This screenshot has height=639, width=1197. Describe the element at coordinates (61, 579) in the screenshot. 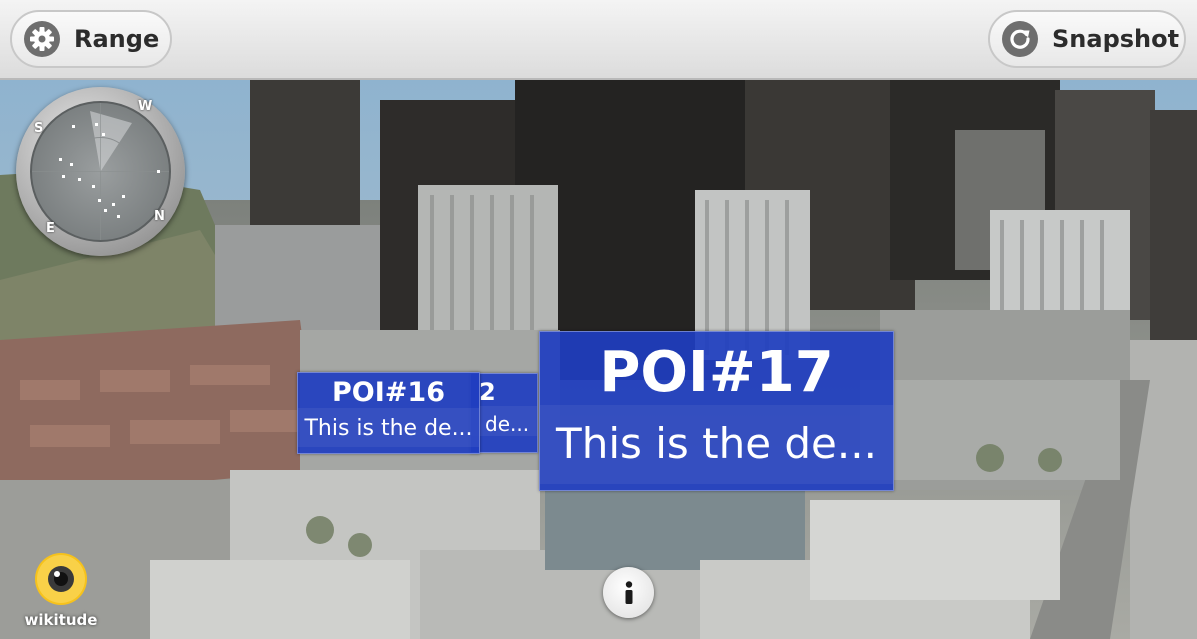

I see `wikitude-logo-icon` at that location.